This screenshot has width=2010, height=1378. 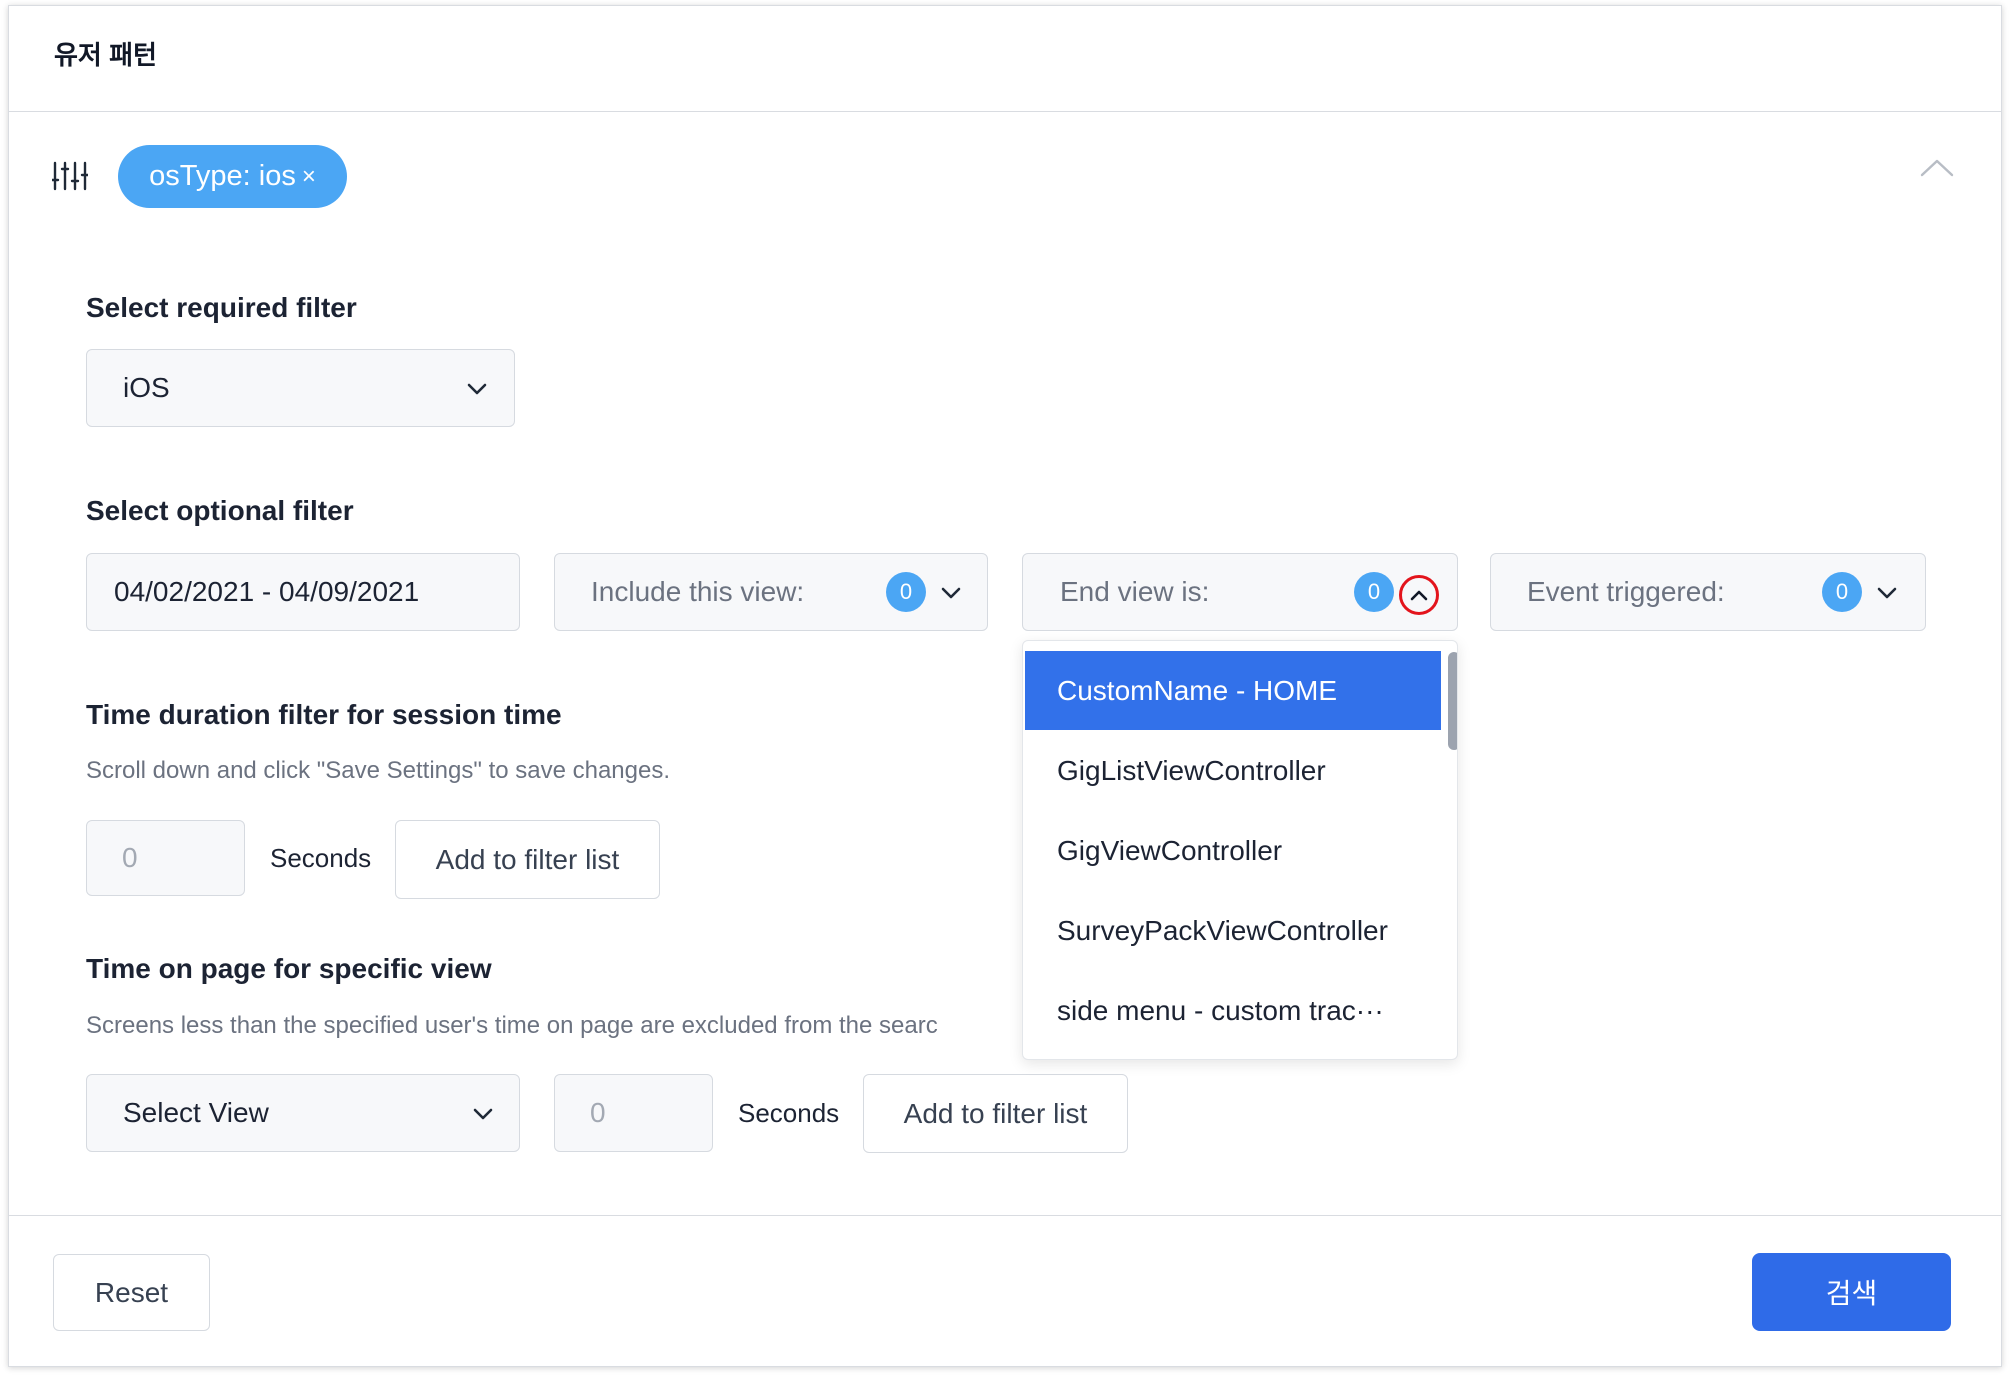 I want to click on filter-chip-label: osType: ios, so click(x=222, y=176).